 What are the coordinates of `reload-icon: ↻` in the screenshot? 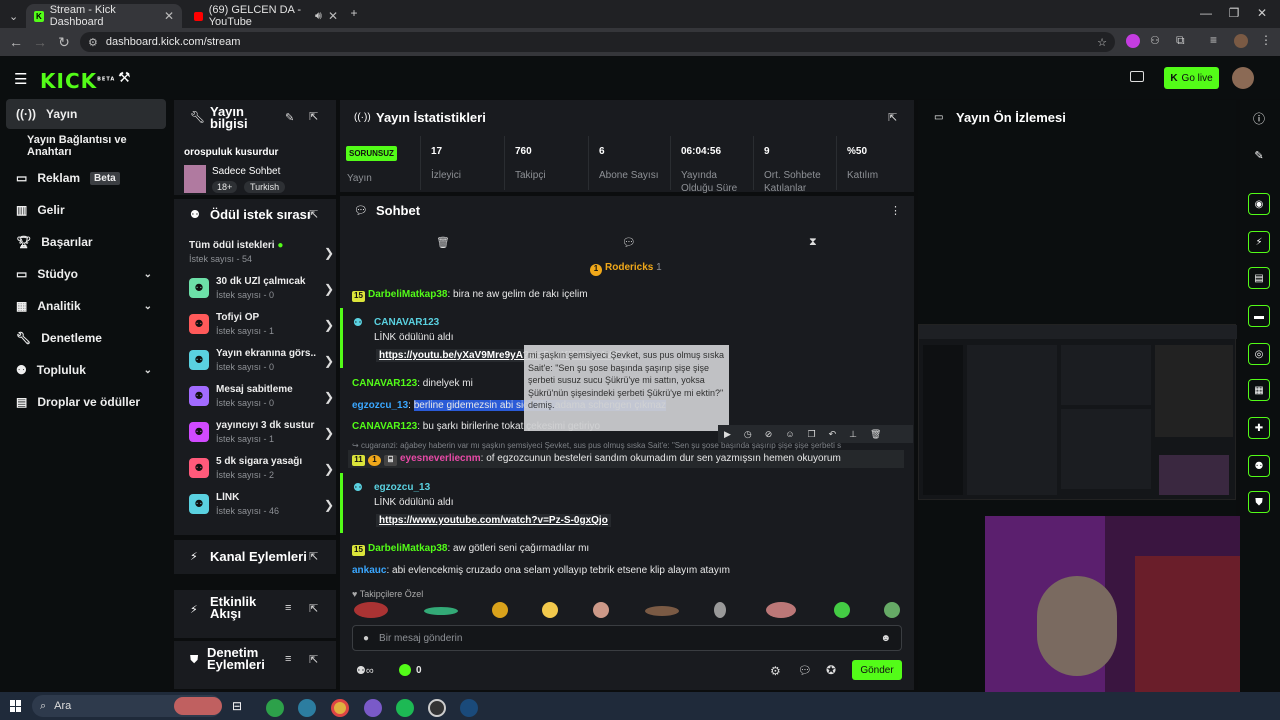 It's located at (64, 42).